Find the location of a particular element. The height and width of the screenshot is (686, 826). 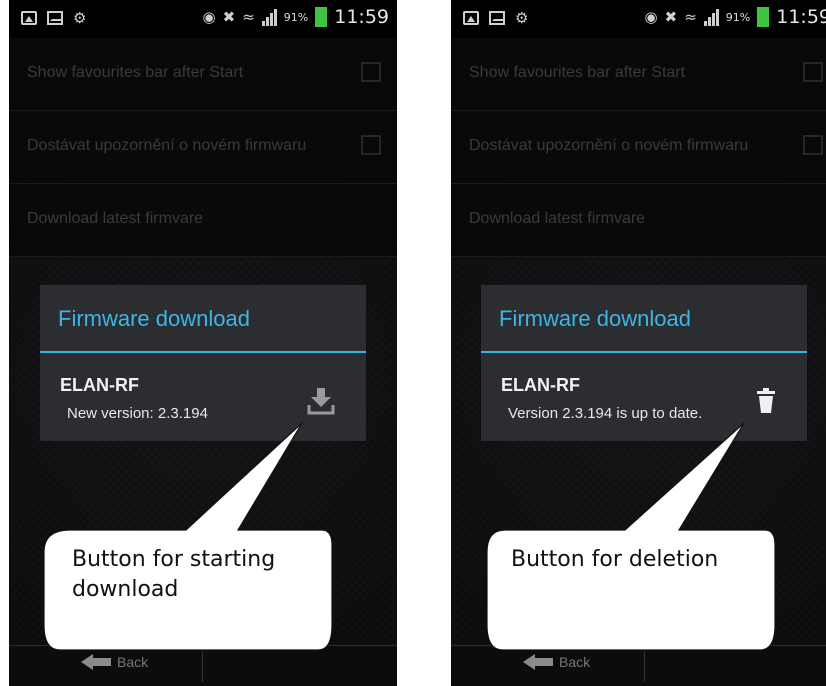

callout-bubble-delete is located at coordinates (631, 536).